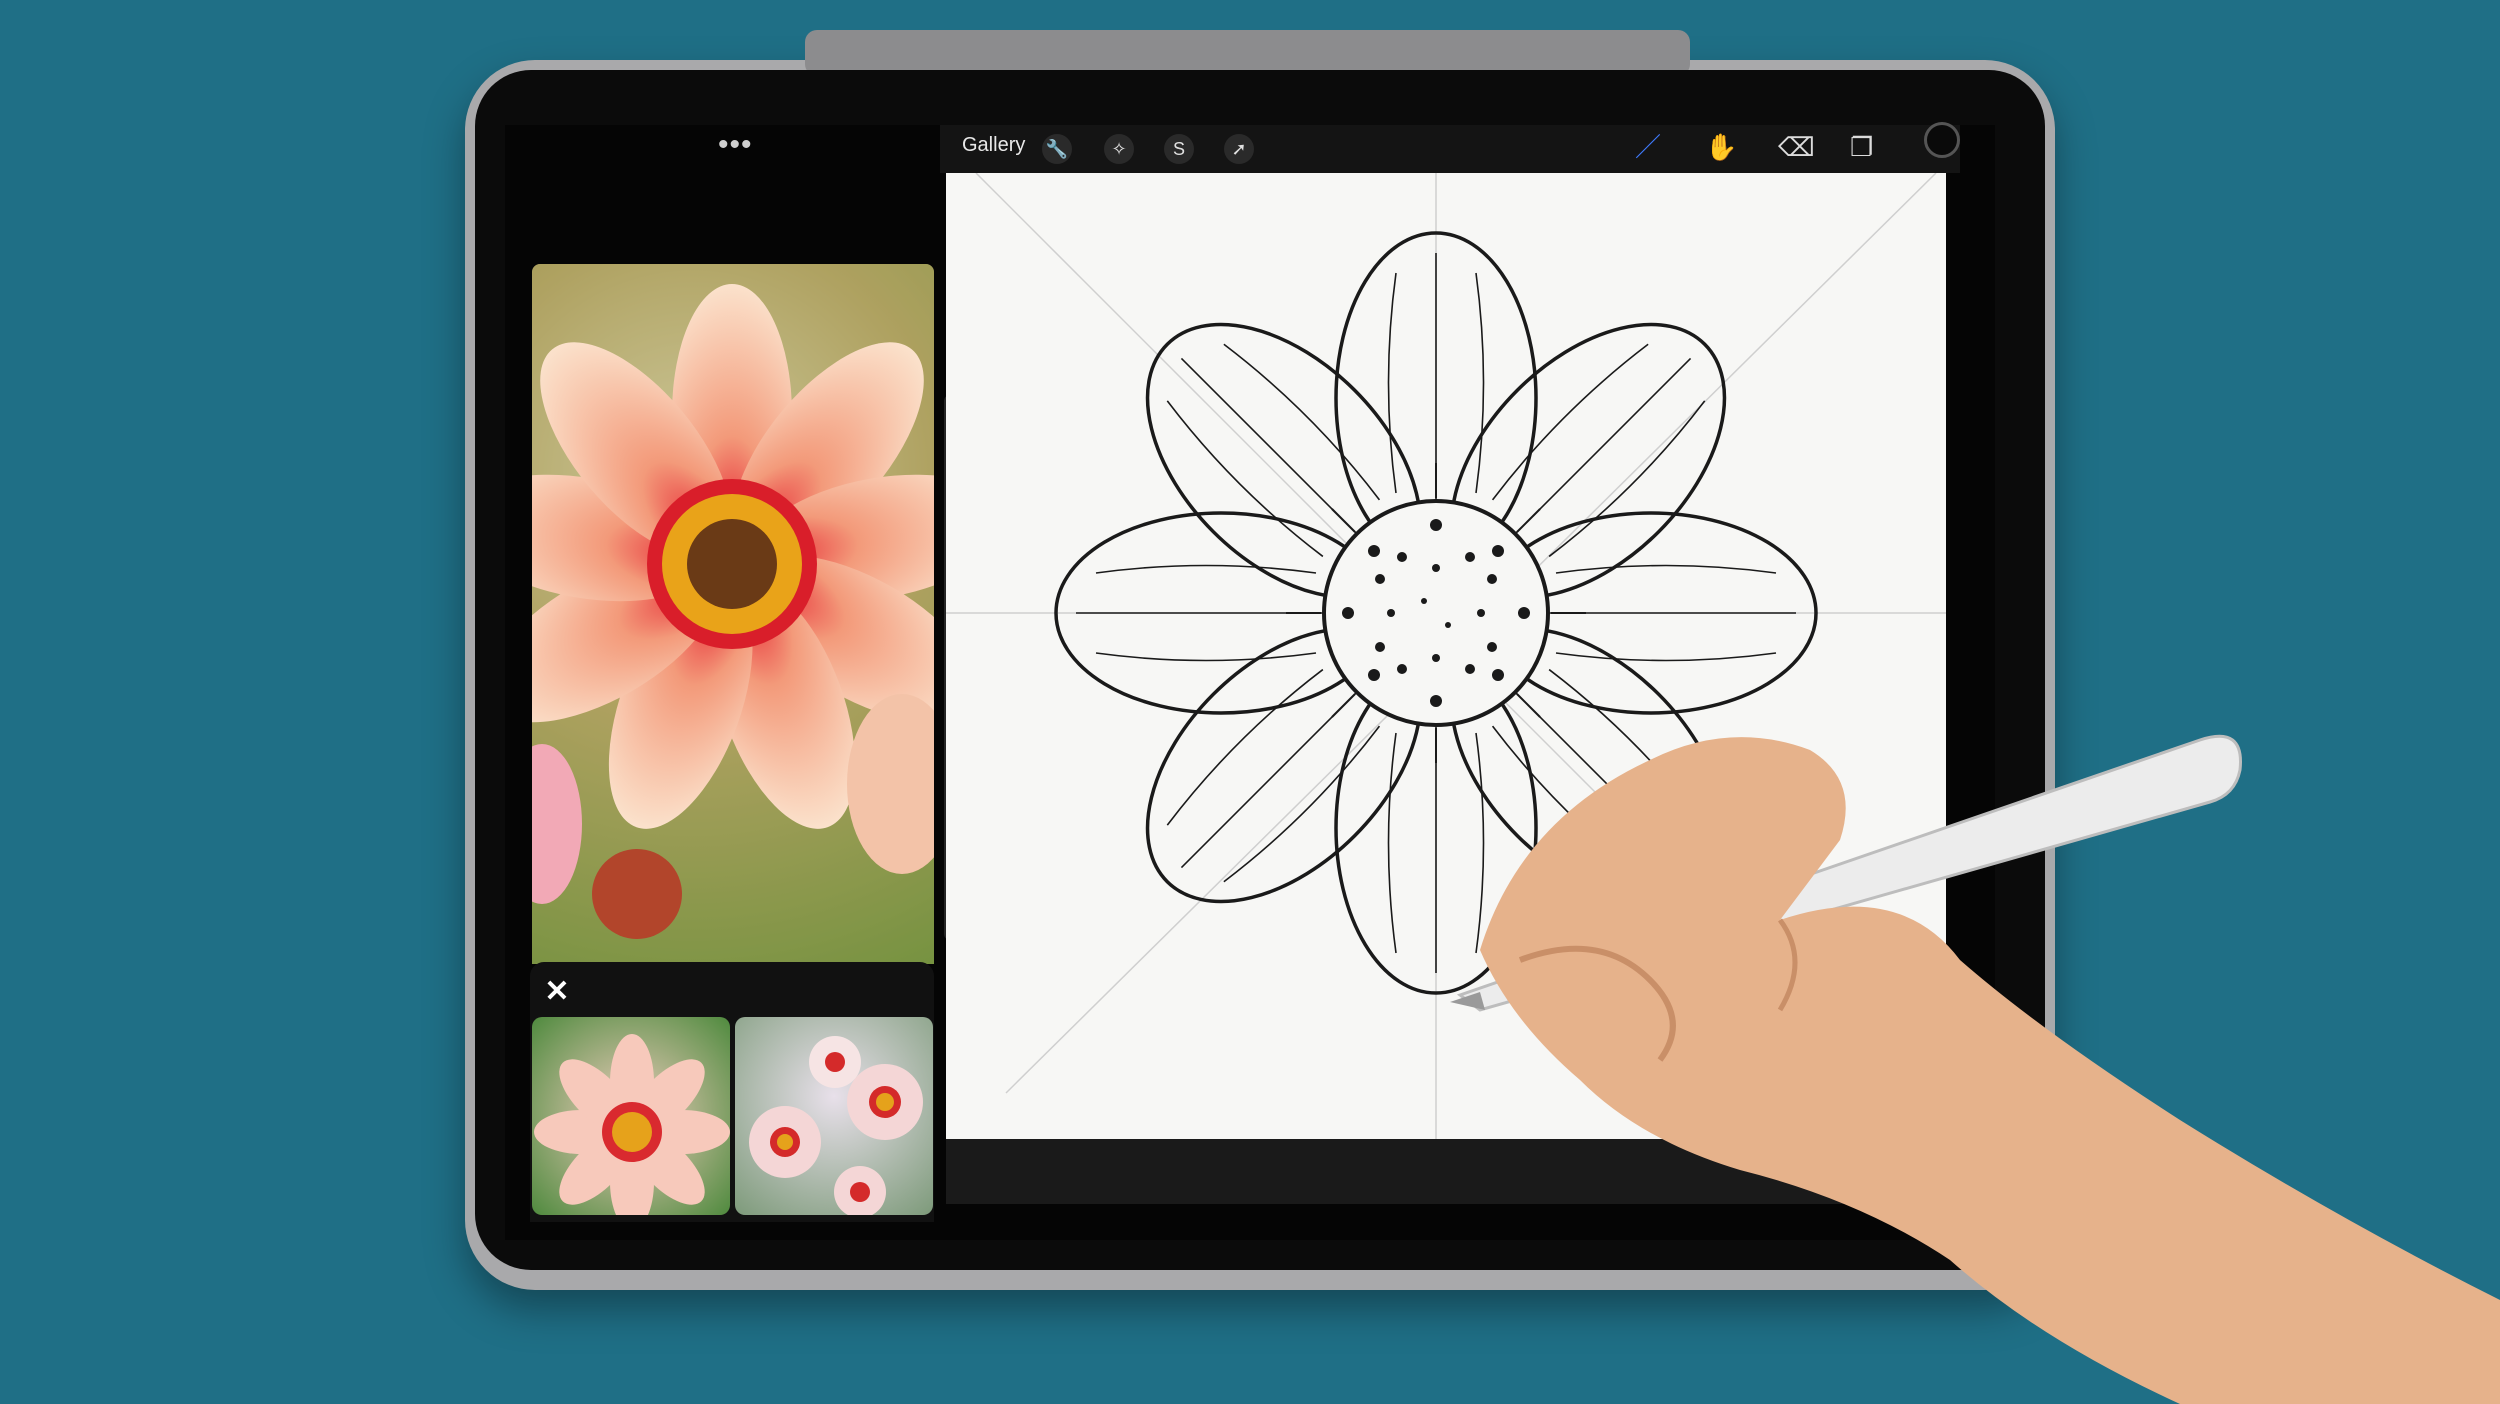 This screenshot has width=2500, height=1404. I want to click on brush-icon: ／, so click(1648, 147).